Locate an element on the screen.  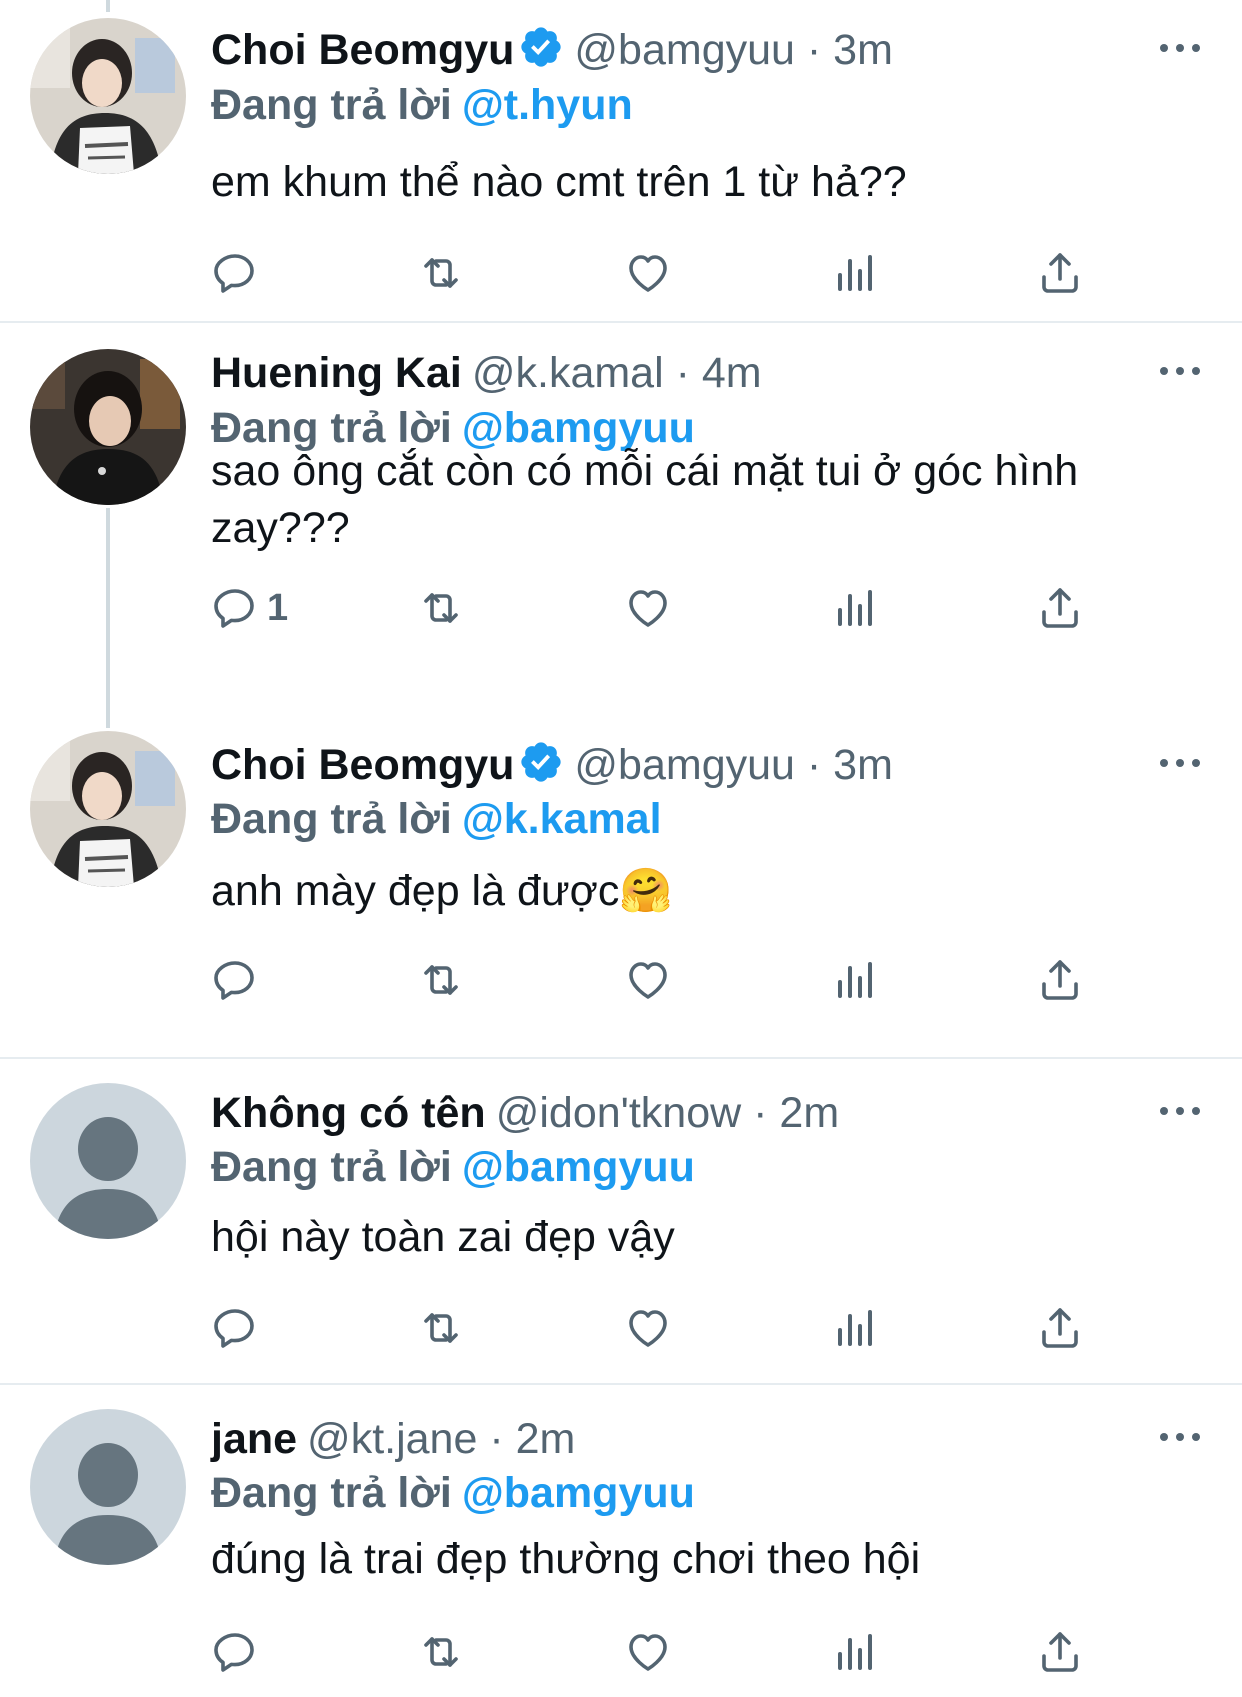
user-handle: @kt.jane is located at coordinates (392, 1439).